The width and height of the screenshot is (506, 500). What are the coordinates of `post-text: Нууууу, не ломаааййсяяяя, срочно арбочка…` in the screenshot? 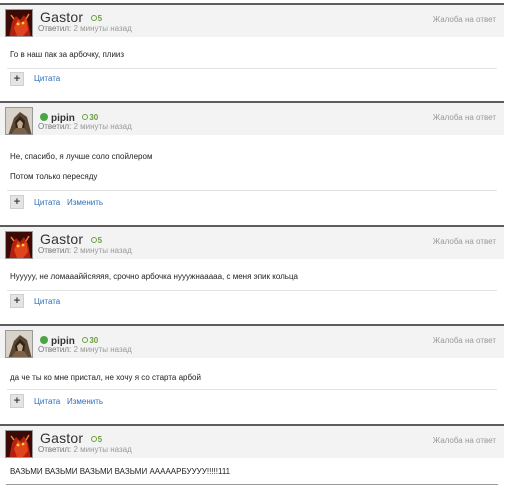 It's located at (154, 276).